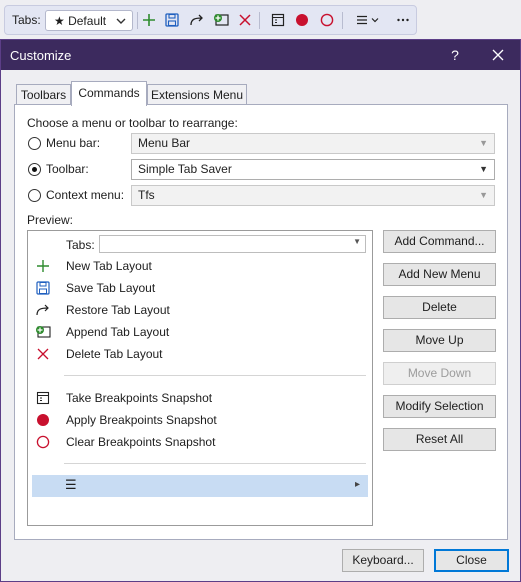 The height and width of the screenshot is (582, 521). I want to click on list-item-label: Apply Breakpoints Snapshot, so click(141, 420).